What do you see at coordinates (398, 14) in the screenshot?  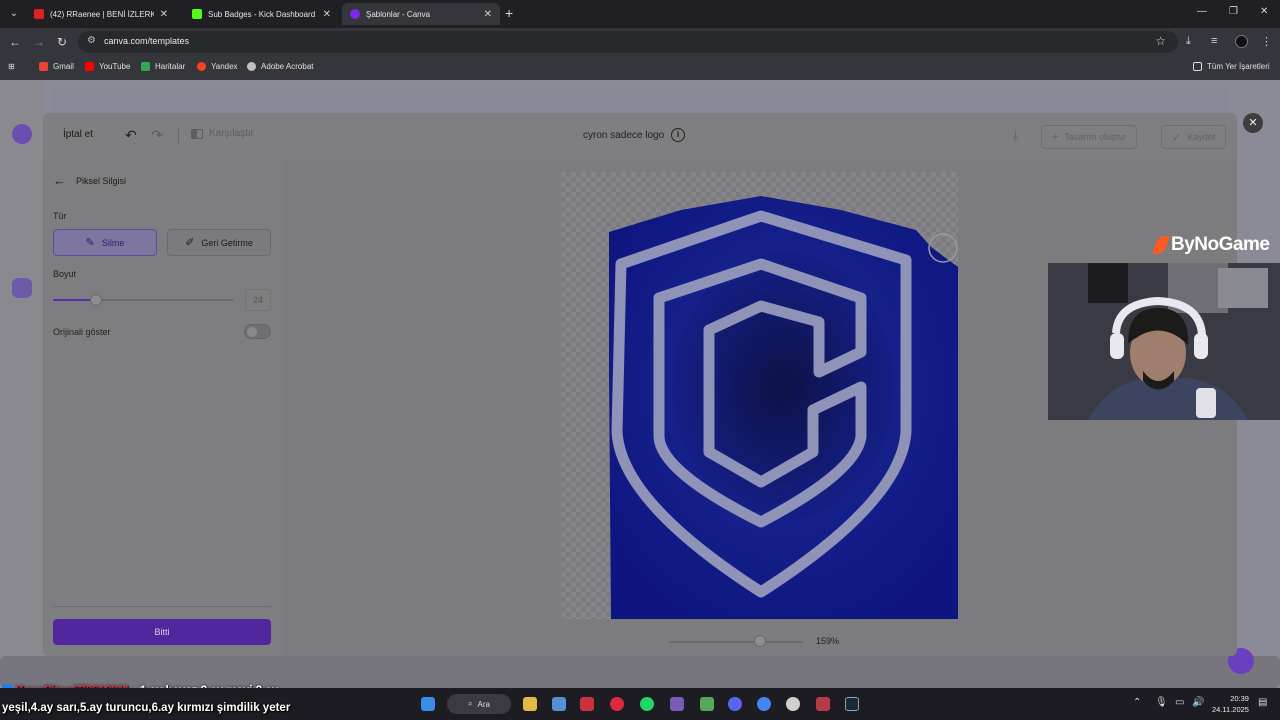 I see `tab-label: Şablonlar - Canva` at bounding box center [398, 14].